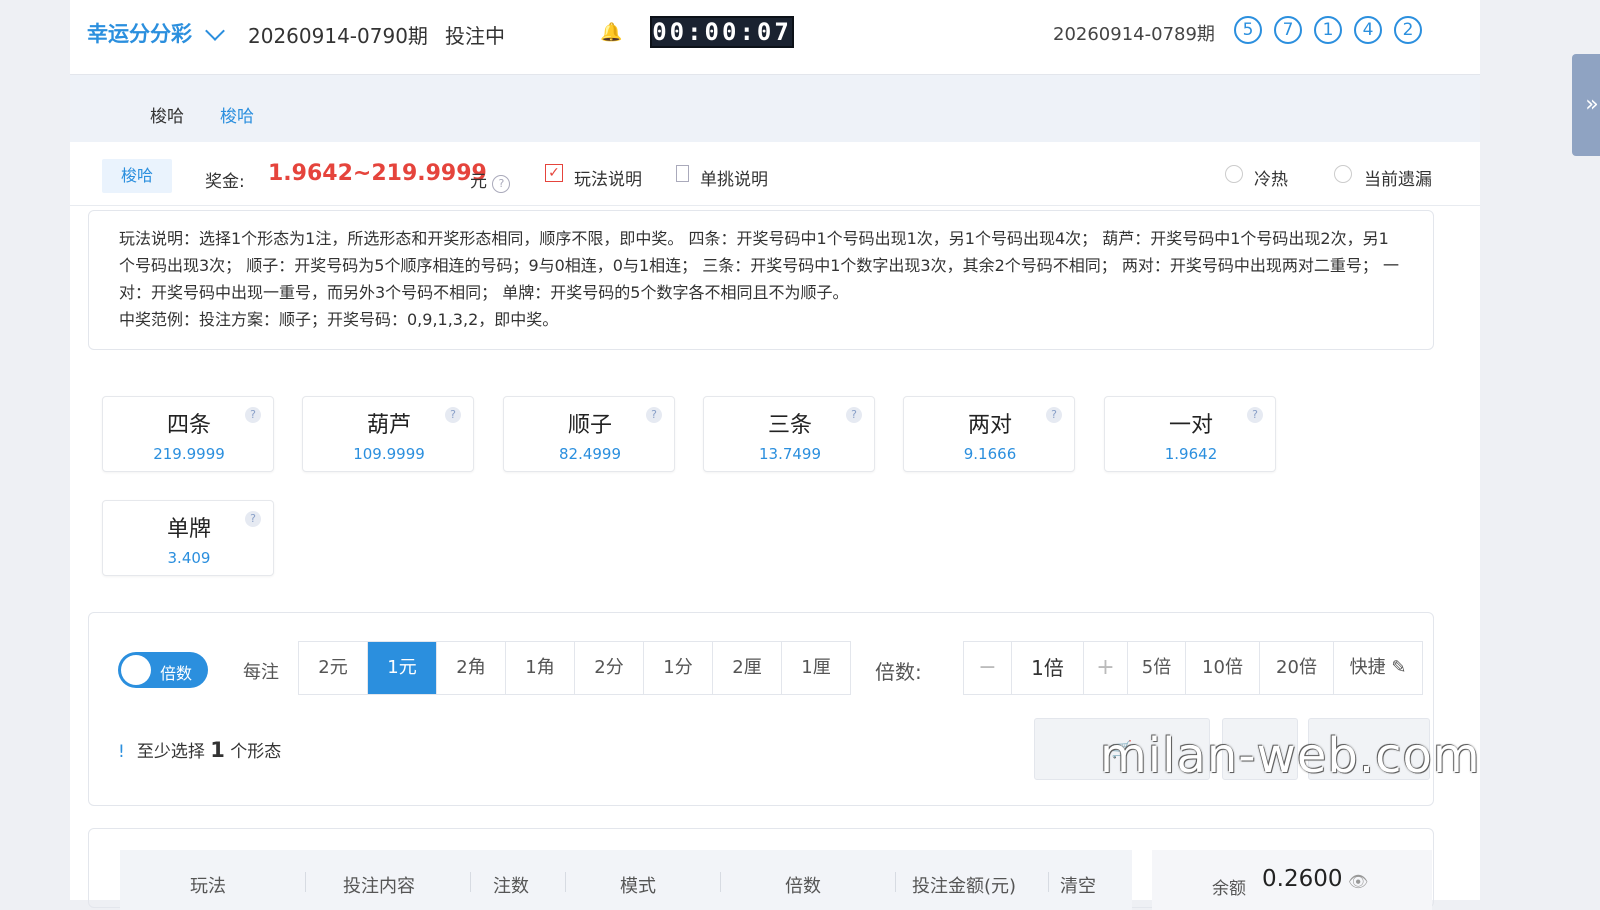 Image resolution: width=1600 pixels, height=910 pixels. Describe the element at coordinates (747, 668) in the screenshot. I see `unit-option: 2厘` at that location.